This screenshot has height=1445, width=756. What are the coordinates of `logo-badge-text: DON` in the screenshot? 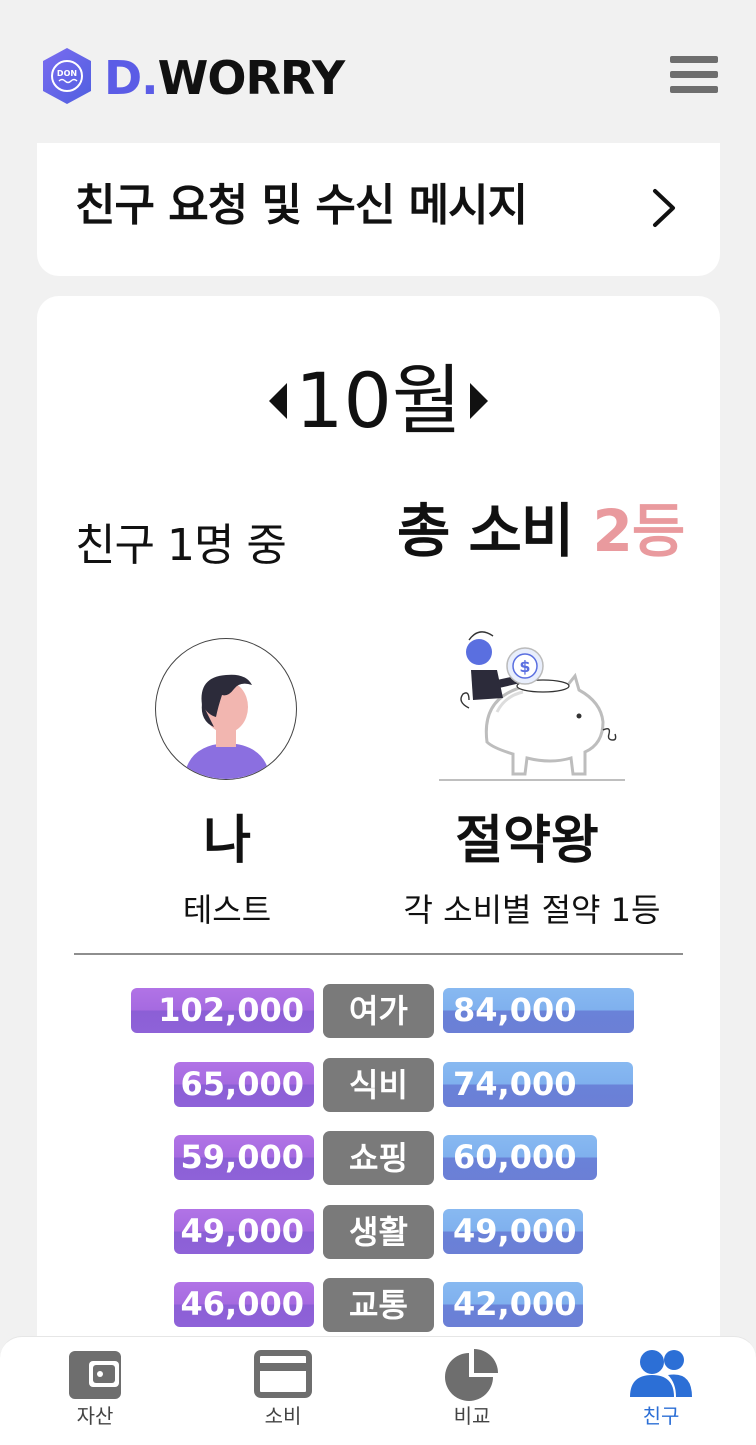 It's located at (67, 73).